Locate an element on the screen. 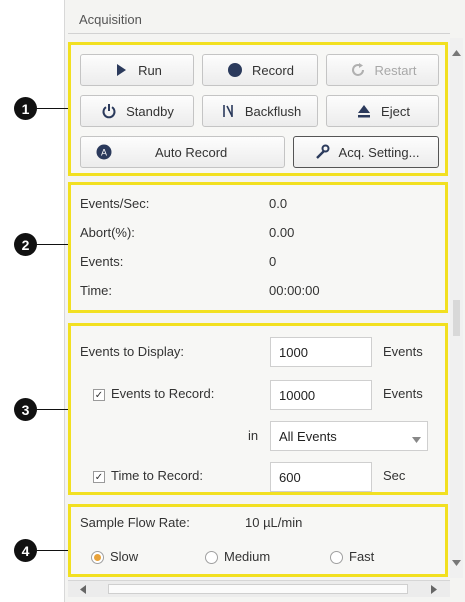 The image size is (465, 602). events-to-display-label: Events to Display: is located at coordinates (132, 351).